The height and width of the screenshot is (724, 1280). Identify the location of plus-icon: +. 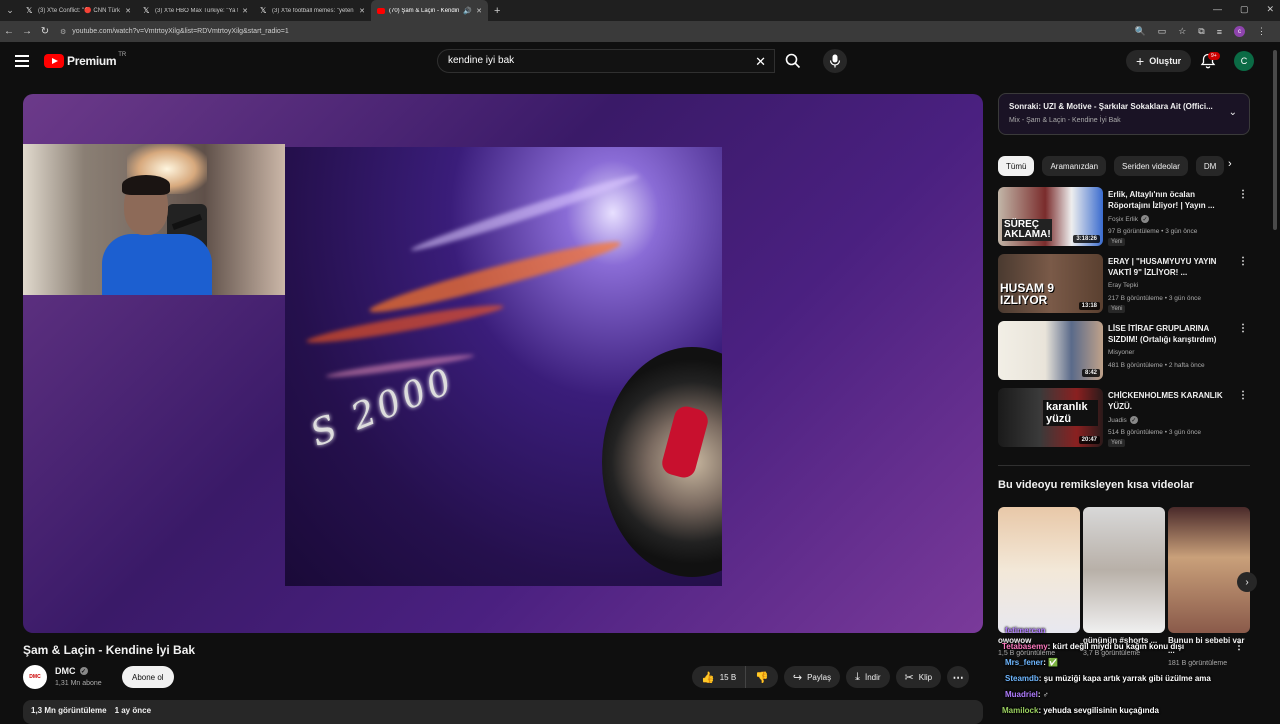
(1140, 61).